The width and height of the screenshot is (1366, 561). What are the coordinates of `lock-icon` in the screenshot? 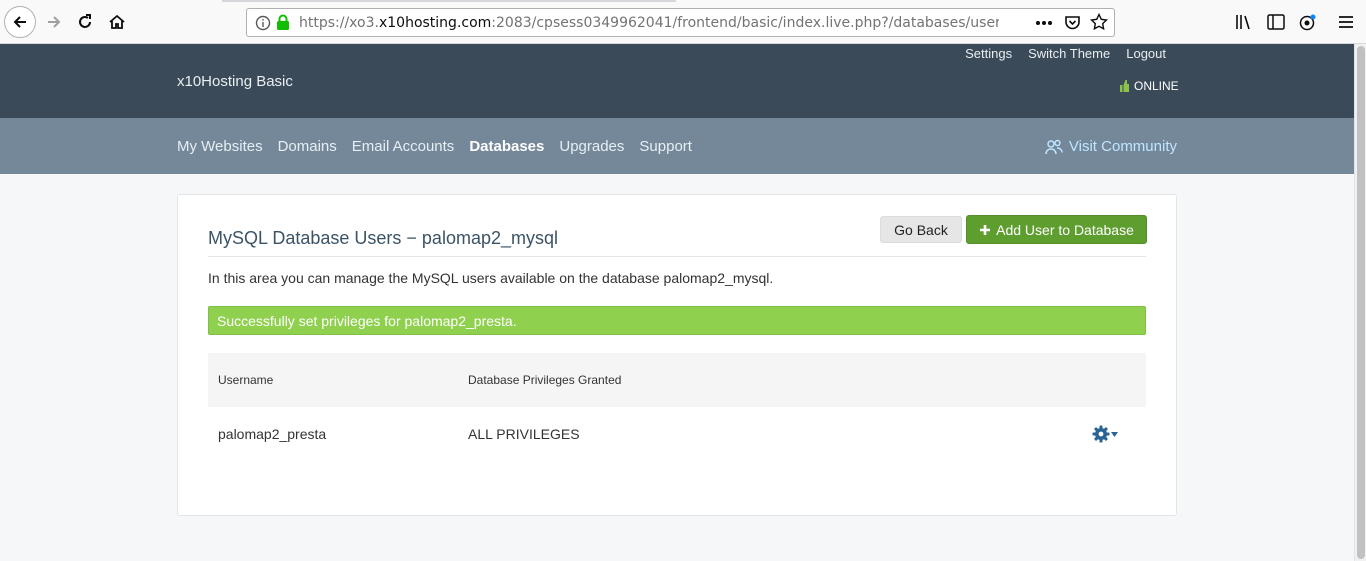 It's located at (283, 22).